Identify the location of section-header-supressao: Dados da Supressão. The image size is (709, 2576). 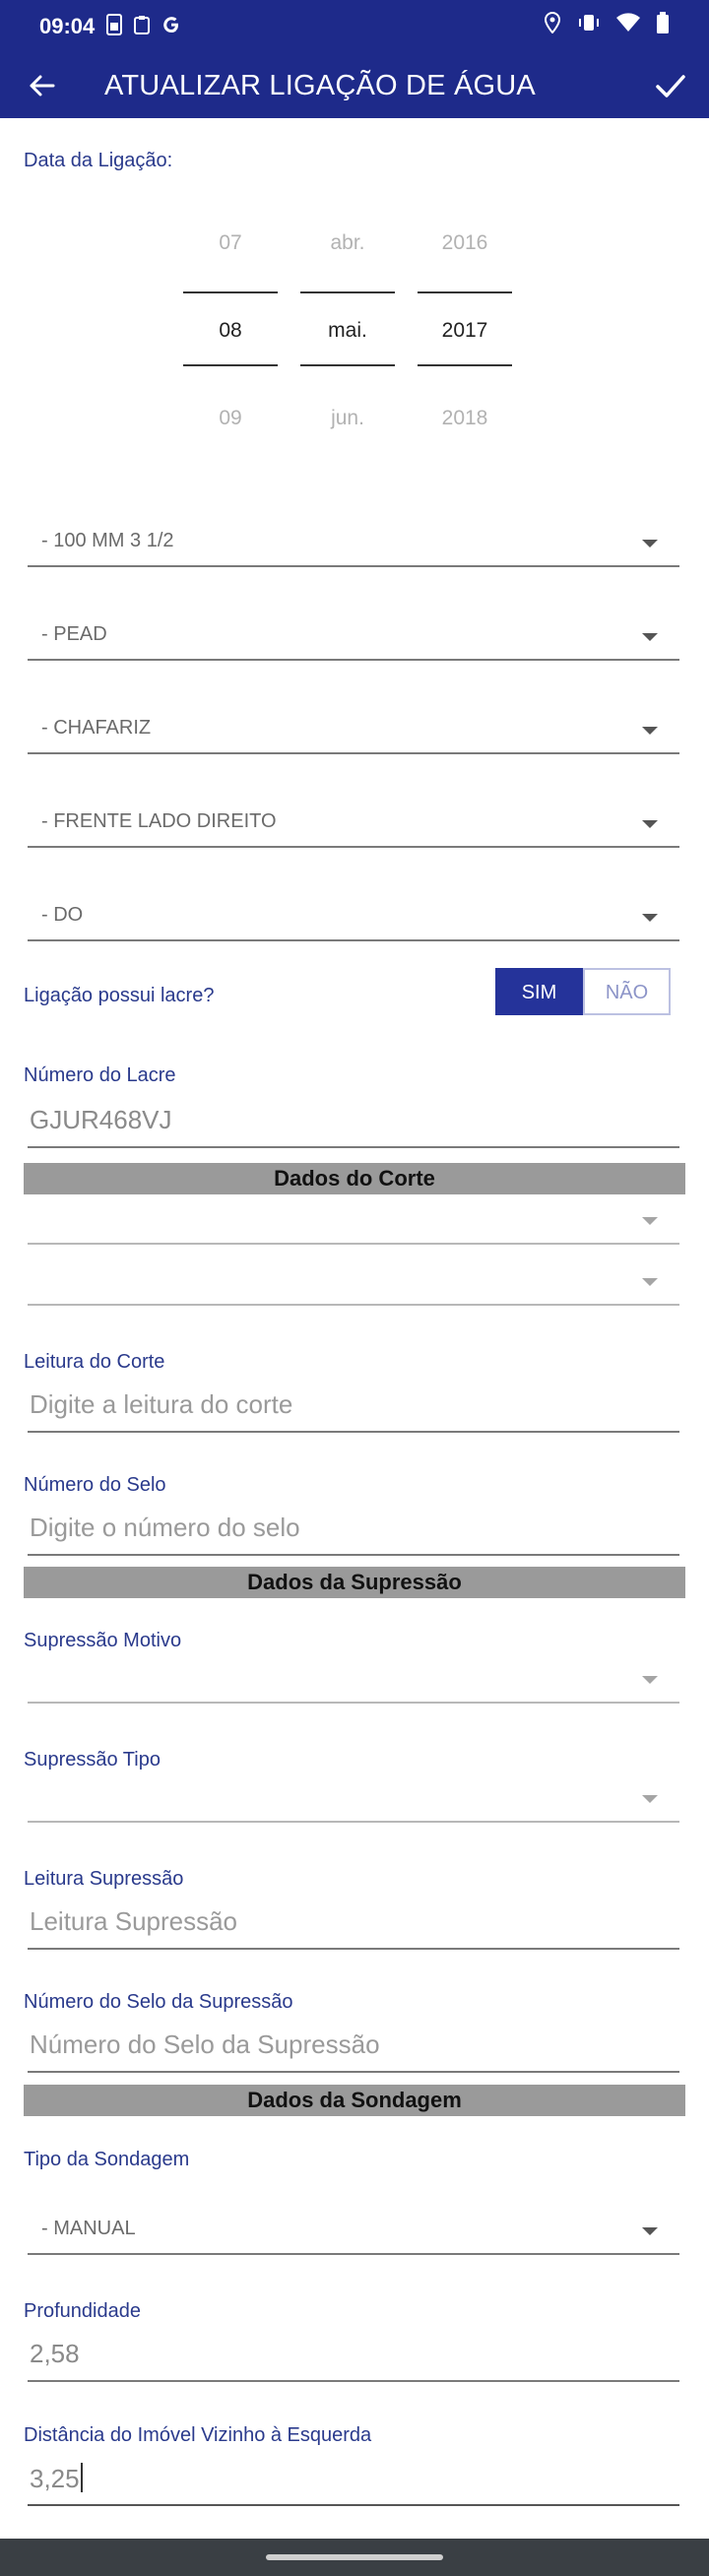
(354, 1582).